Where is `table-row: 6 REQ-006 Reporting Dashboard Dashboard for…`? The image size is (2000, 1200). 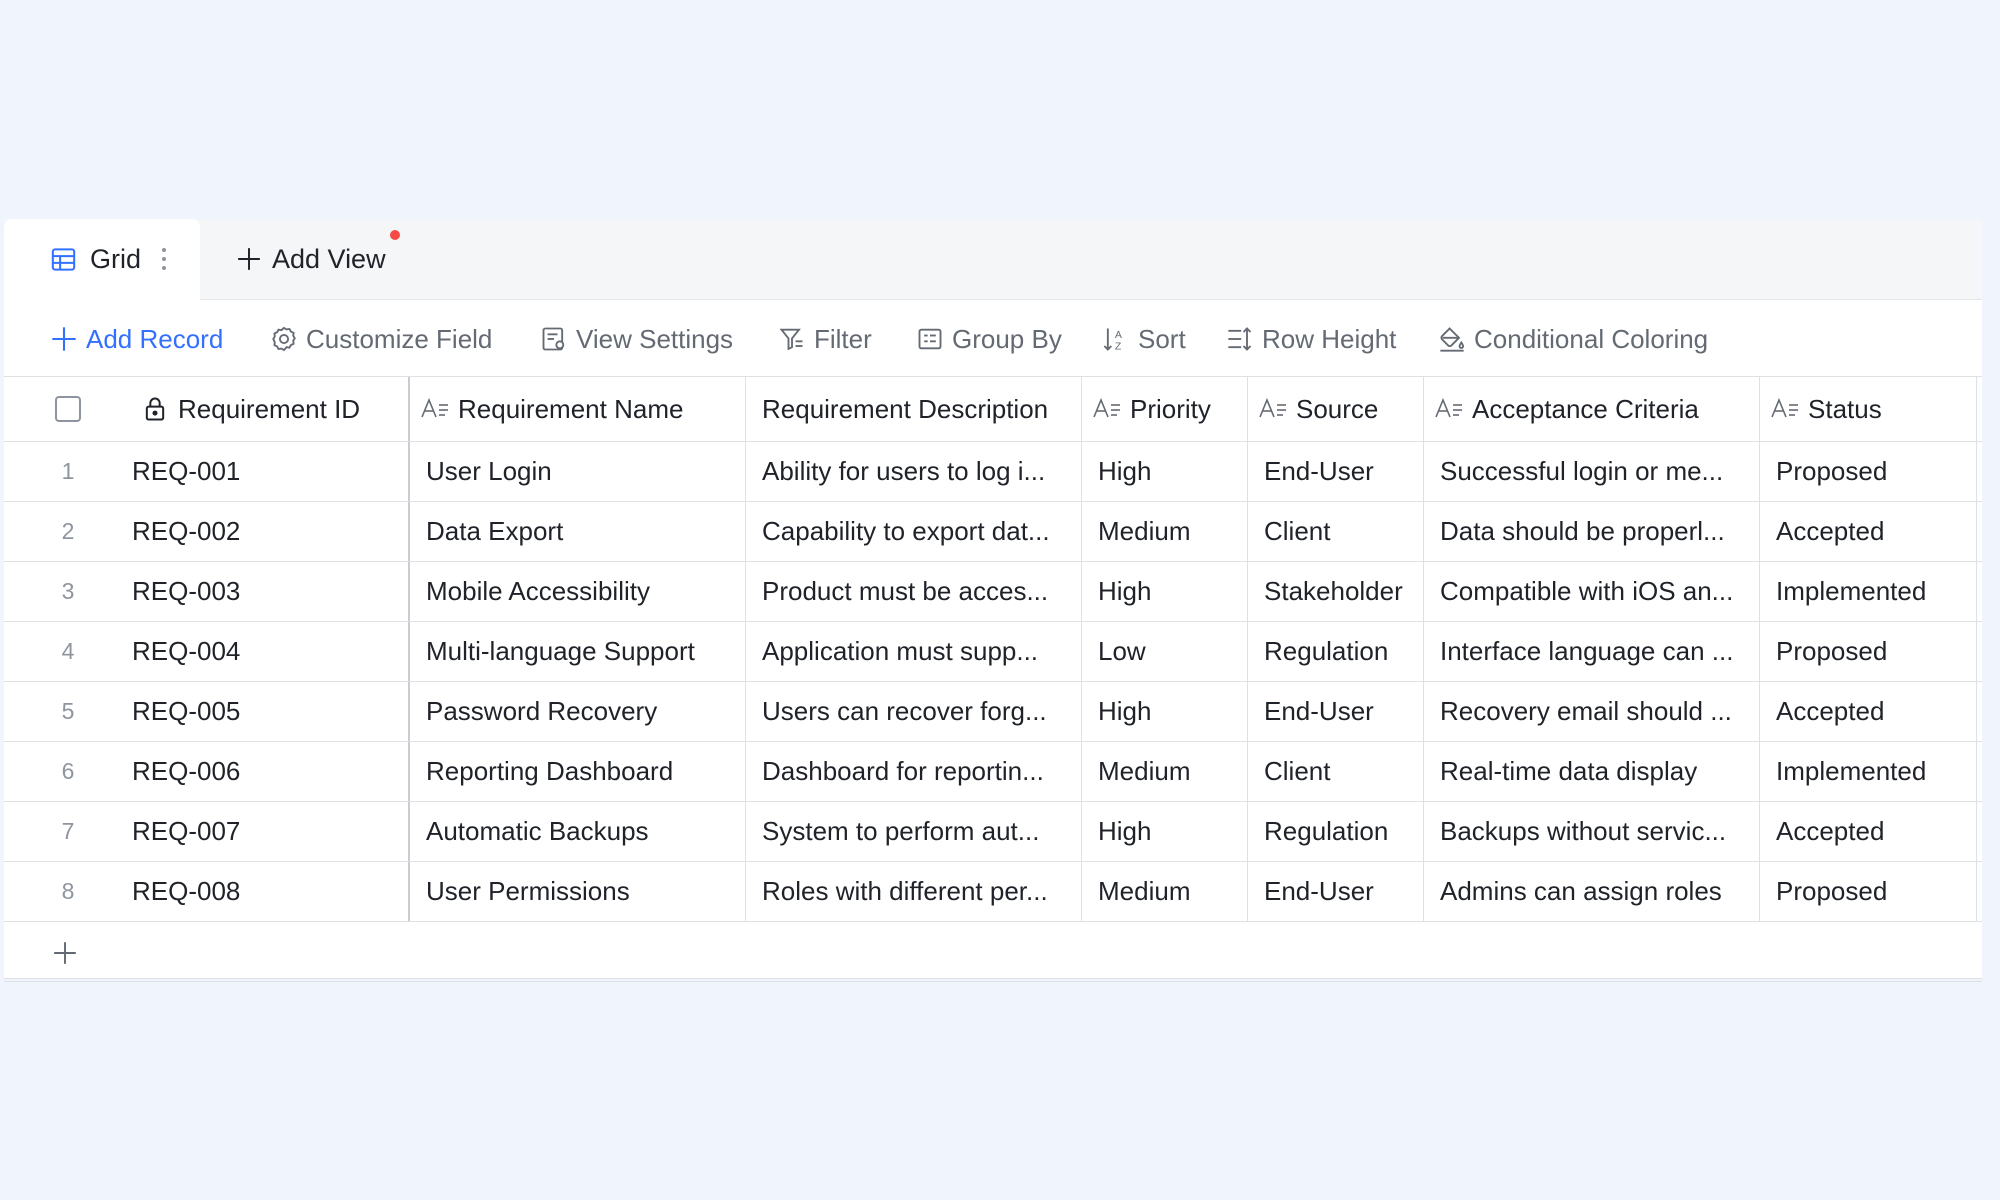 table-row: 6 REQ-006 Reporting Dashboard Dashboard for… is located at coordinates (993, 772).